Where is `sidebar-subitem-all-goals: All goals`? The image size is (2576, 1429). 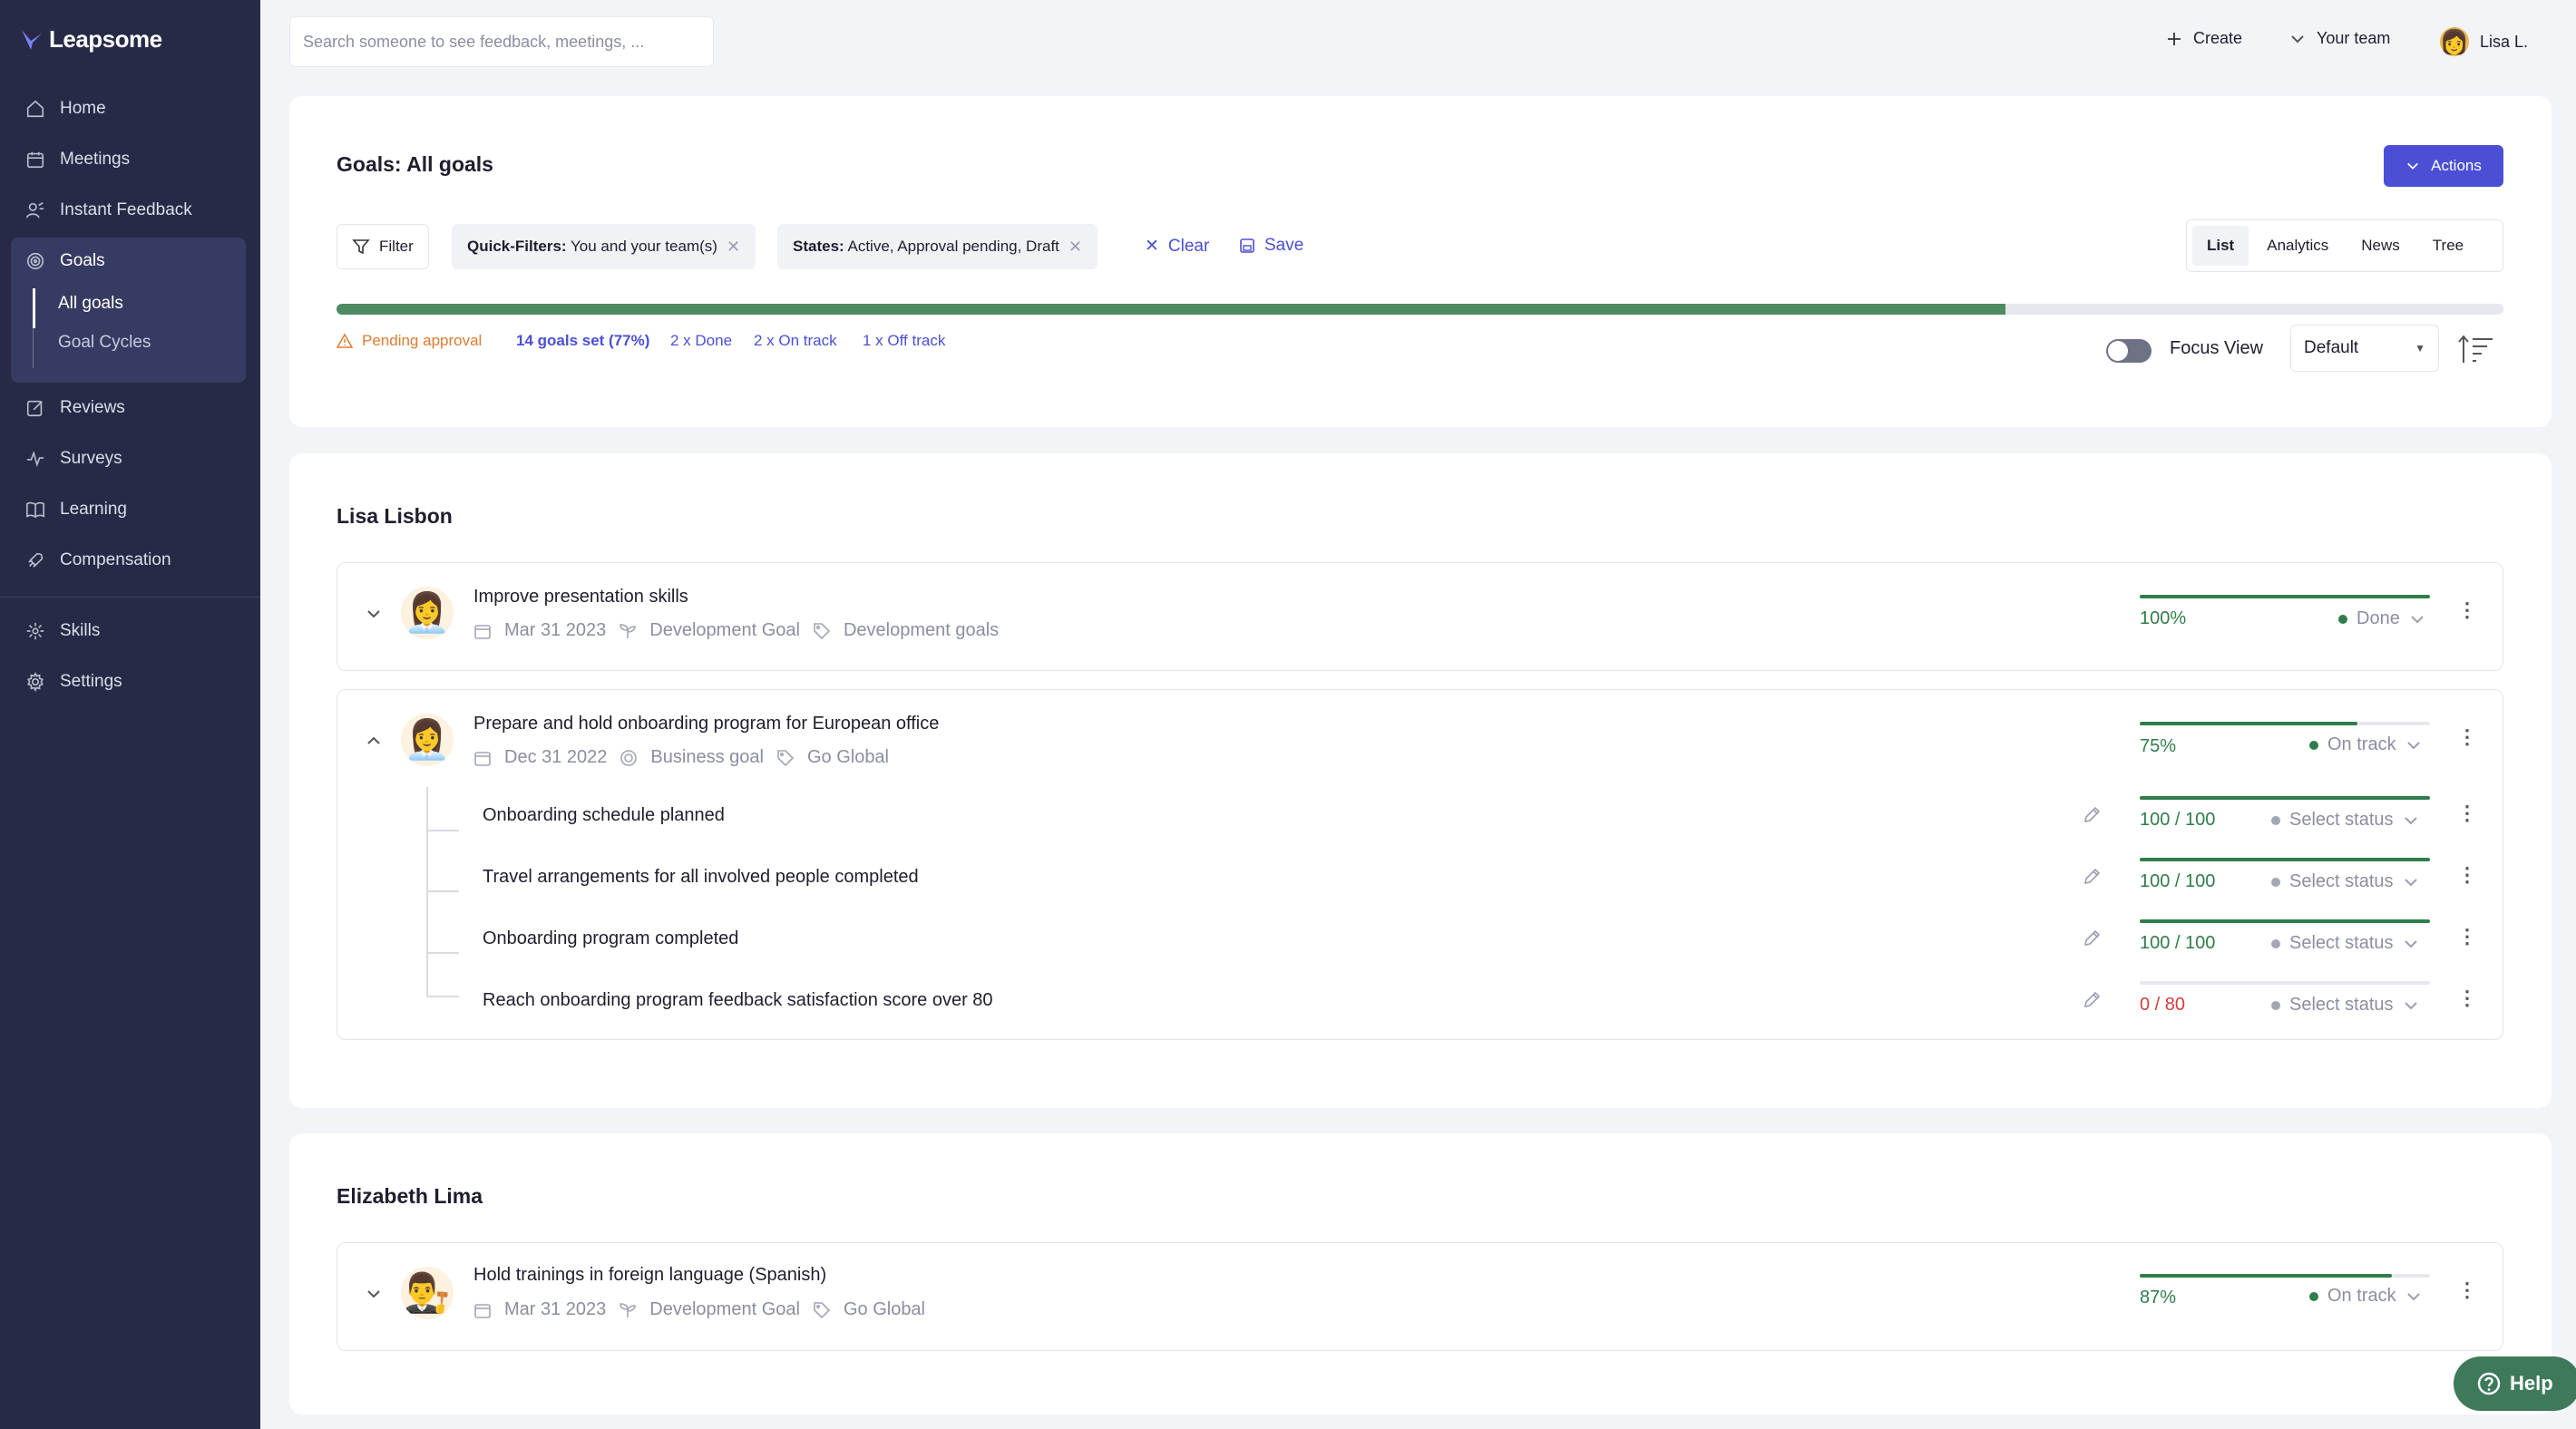
sidebar-subitem-all-goals: All goals is located at coordinates (90, 304).